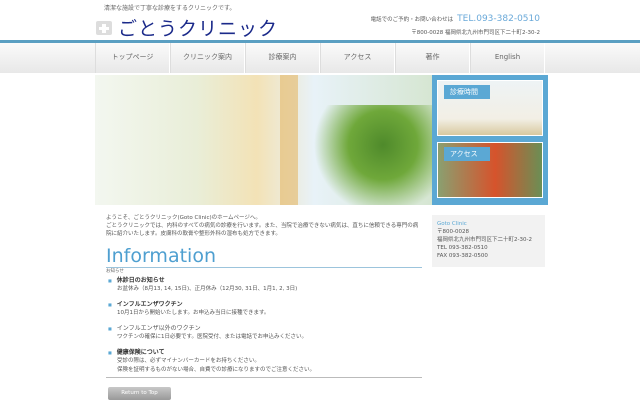 This screenshot has height=400, width=640. What do you see at coordinates (264, 377) in the screenshot?
I see `divider` at bounding box center [264, 377].